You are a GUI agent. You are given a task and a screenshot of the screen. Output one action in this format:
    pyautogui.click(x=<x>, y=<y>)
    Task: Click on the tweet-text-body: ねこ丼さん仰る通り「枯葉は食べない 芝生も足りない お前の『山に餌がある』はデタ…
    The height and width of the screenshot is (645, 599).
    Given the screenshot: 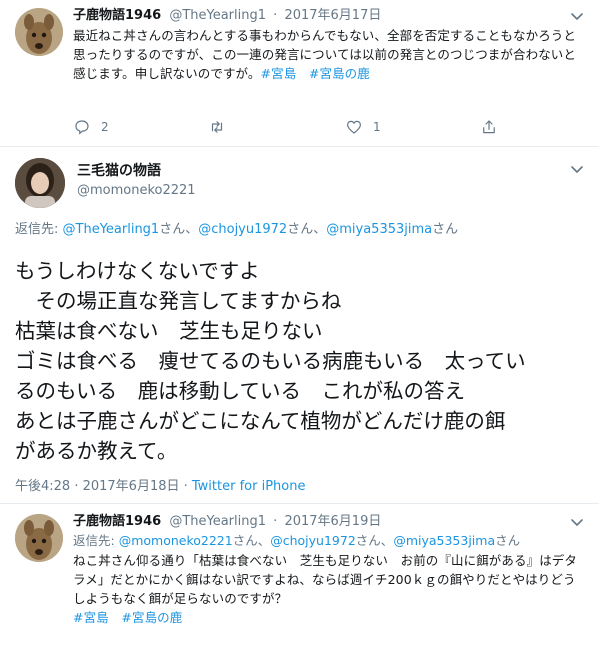 What is the action you would take?
    pyautogui.click(x=325, y=579)
    